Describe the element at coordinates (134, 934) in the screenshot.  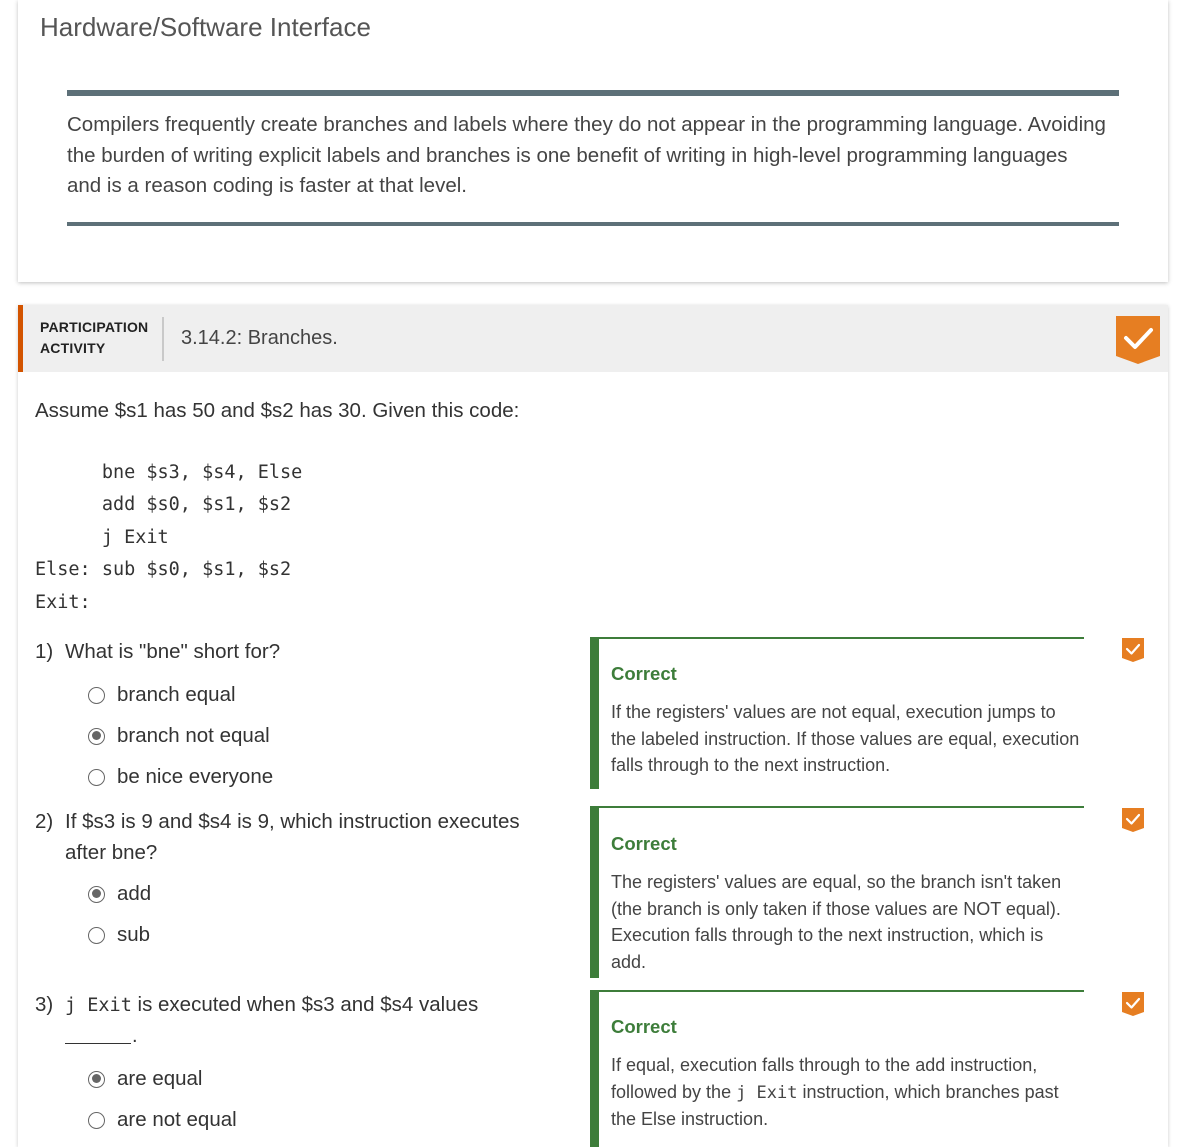
I see `option-label: sub` at that location.